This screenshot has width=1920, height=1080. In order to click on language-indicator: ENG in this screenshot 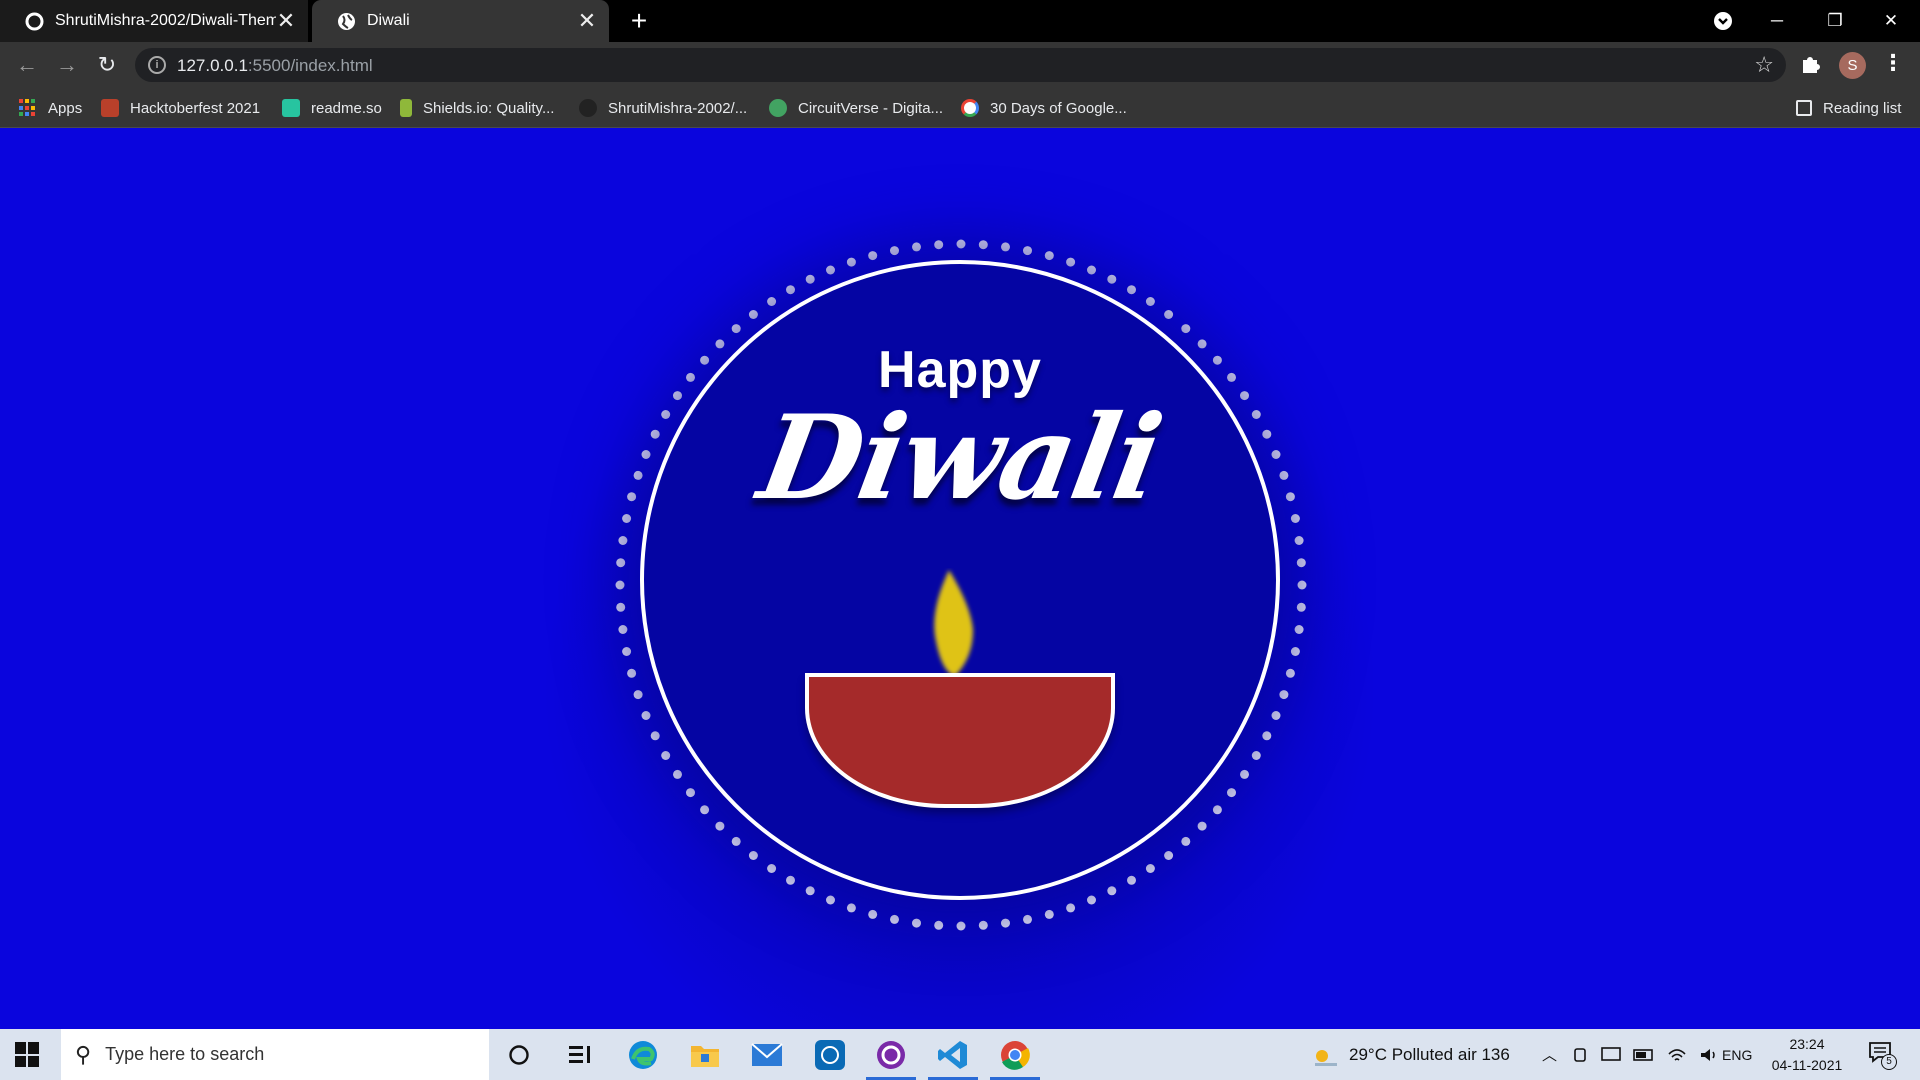, I will do `click(1737, 1054)`.